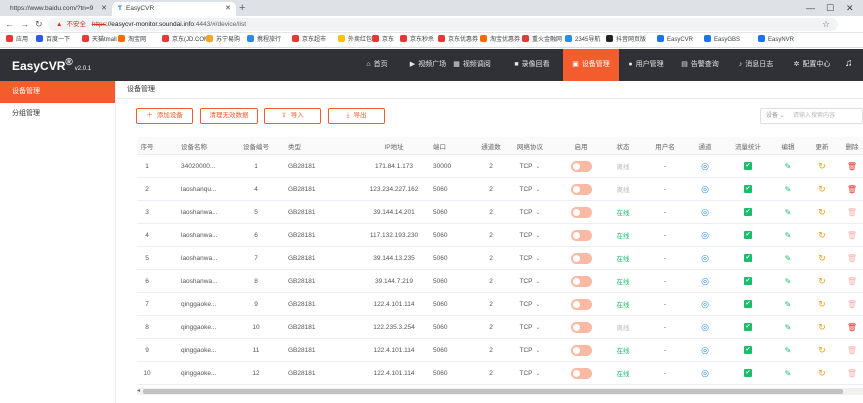 The height and width of the screenshot is (403, 863). What do you see at coordinates (223, 40) in the screenshot?
I see `bookmark-item: 苏宁易购` at bounding box center [223, 40].